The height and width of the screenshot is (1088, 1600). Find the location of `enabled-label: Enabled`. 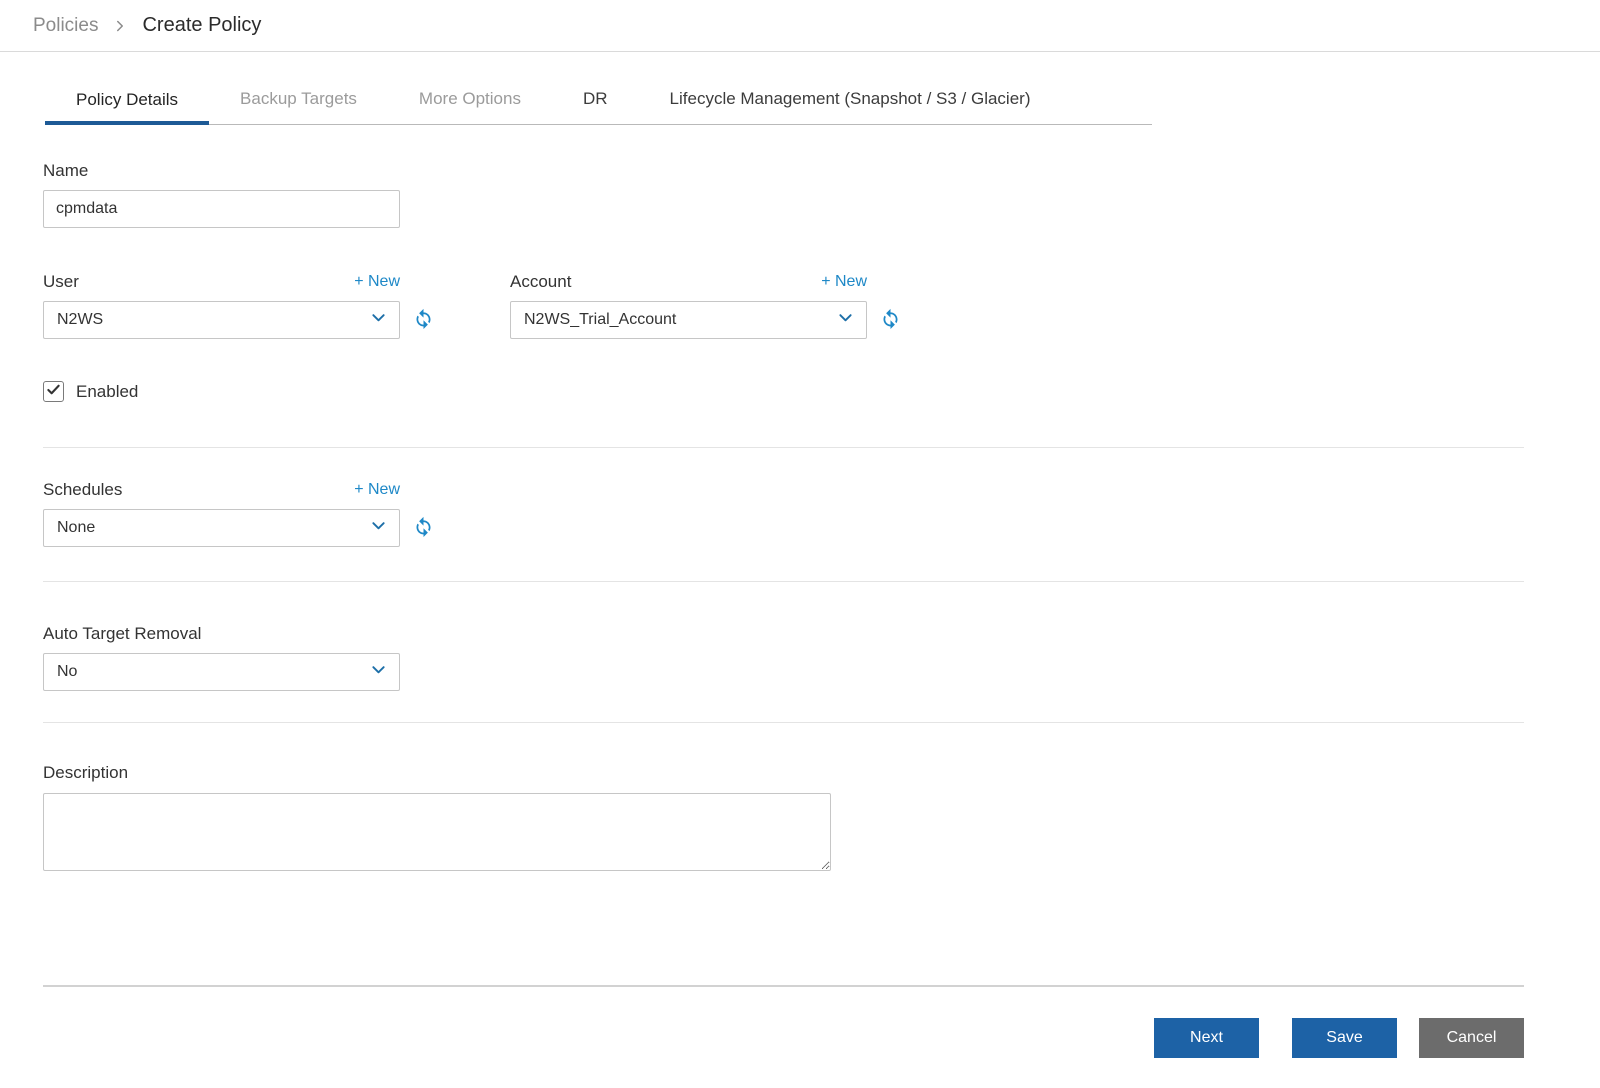

enabled-label: Enabled is located at coordinates (107, 391).